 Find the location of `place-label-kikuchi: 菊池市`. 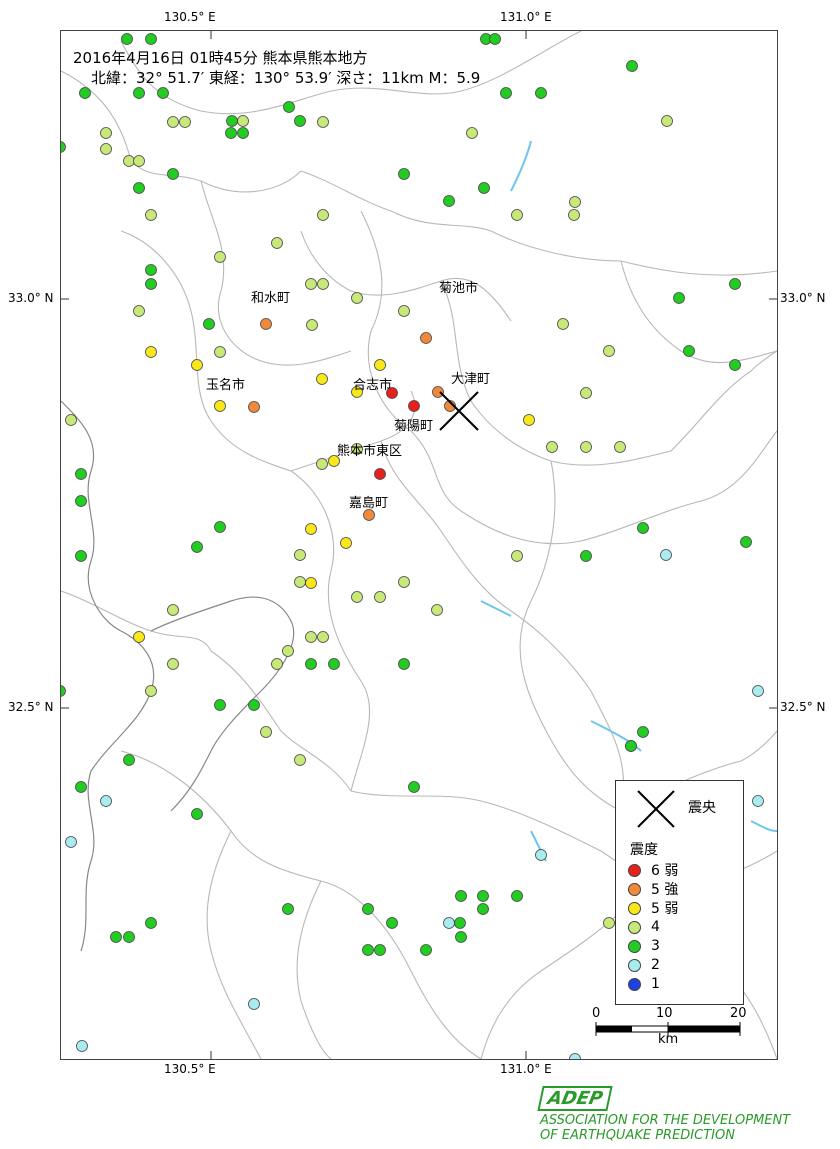

place-label-kikuchi: 菊池市 is located at coordinates (459, 288).